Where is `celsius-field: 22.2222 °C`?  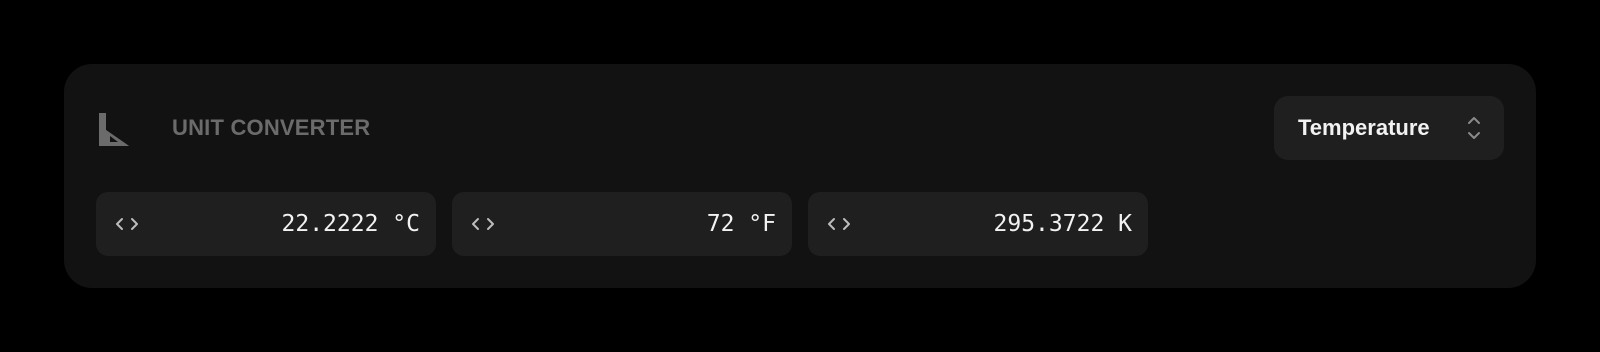
celsius-field: 22.2222 °C is located at coordinates (266, 224).